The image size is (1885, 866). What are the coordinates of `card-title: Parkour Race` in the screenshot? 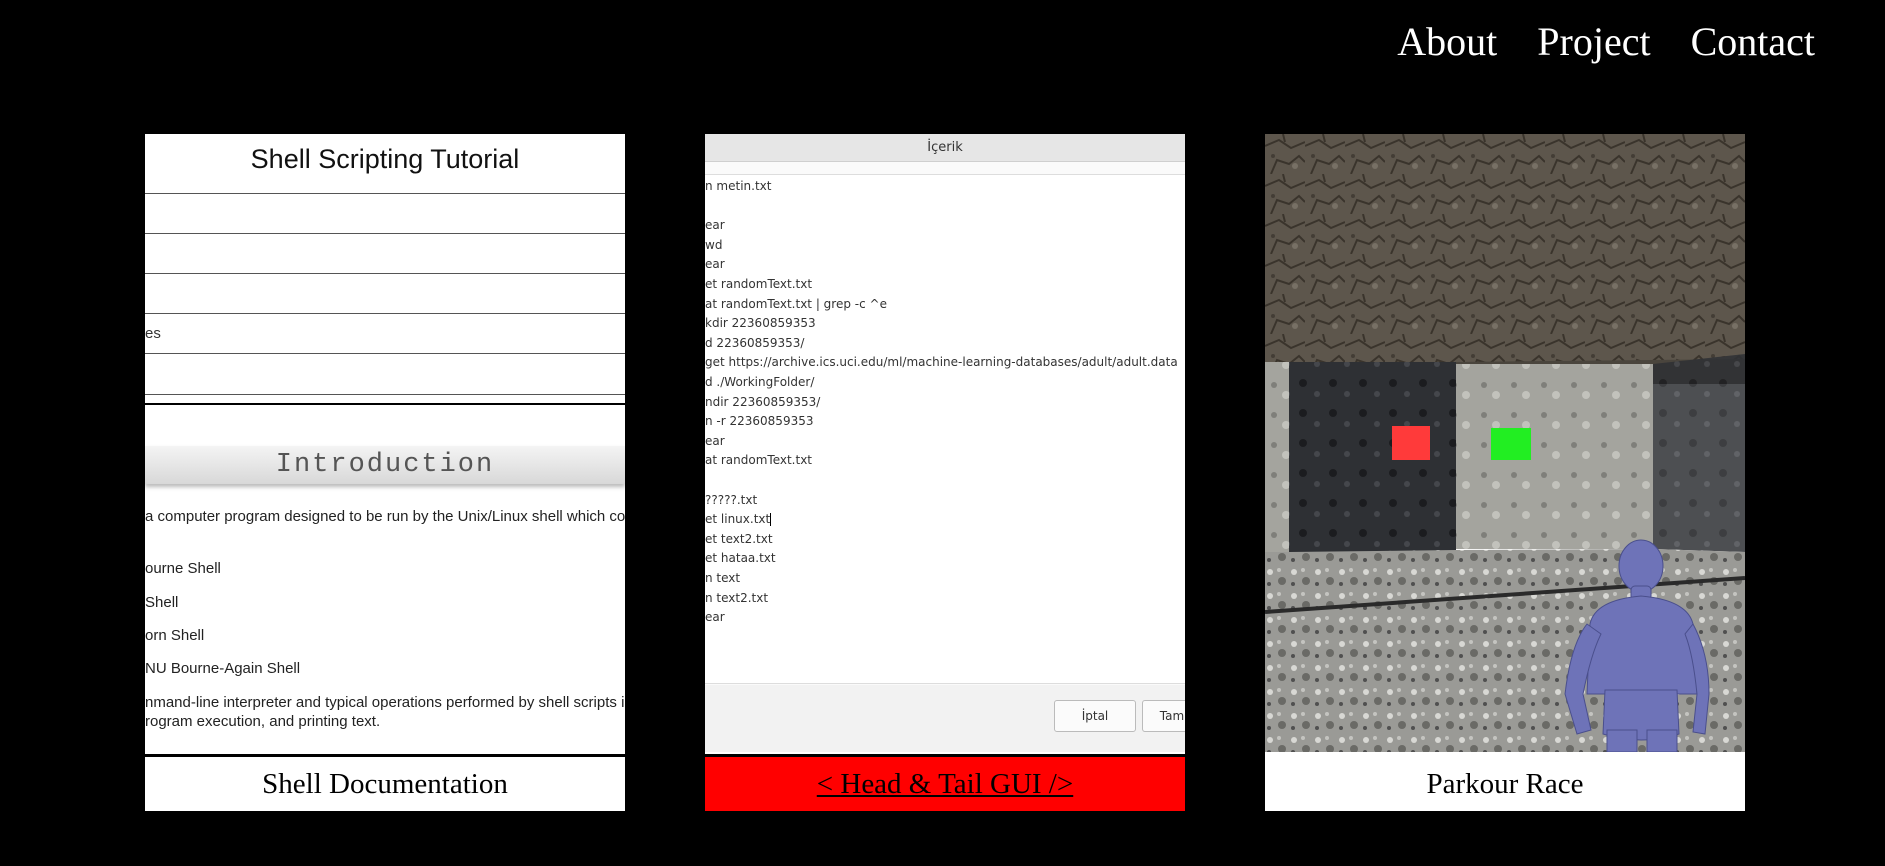 It's located at (1505, 783).